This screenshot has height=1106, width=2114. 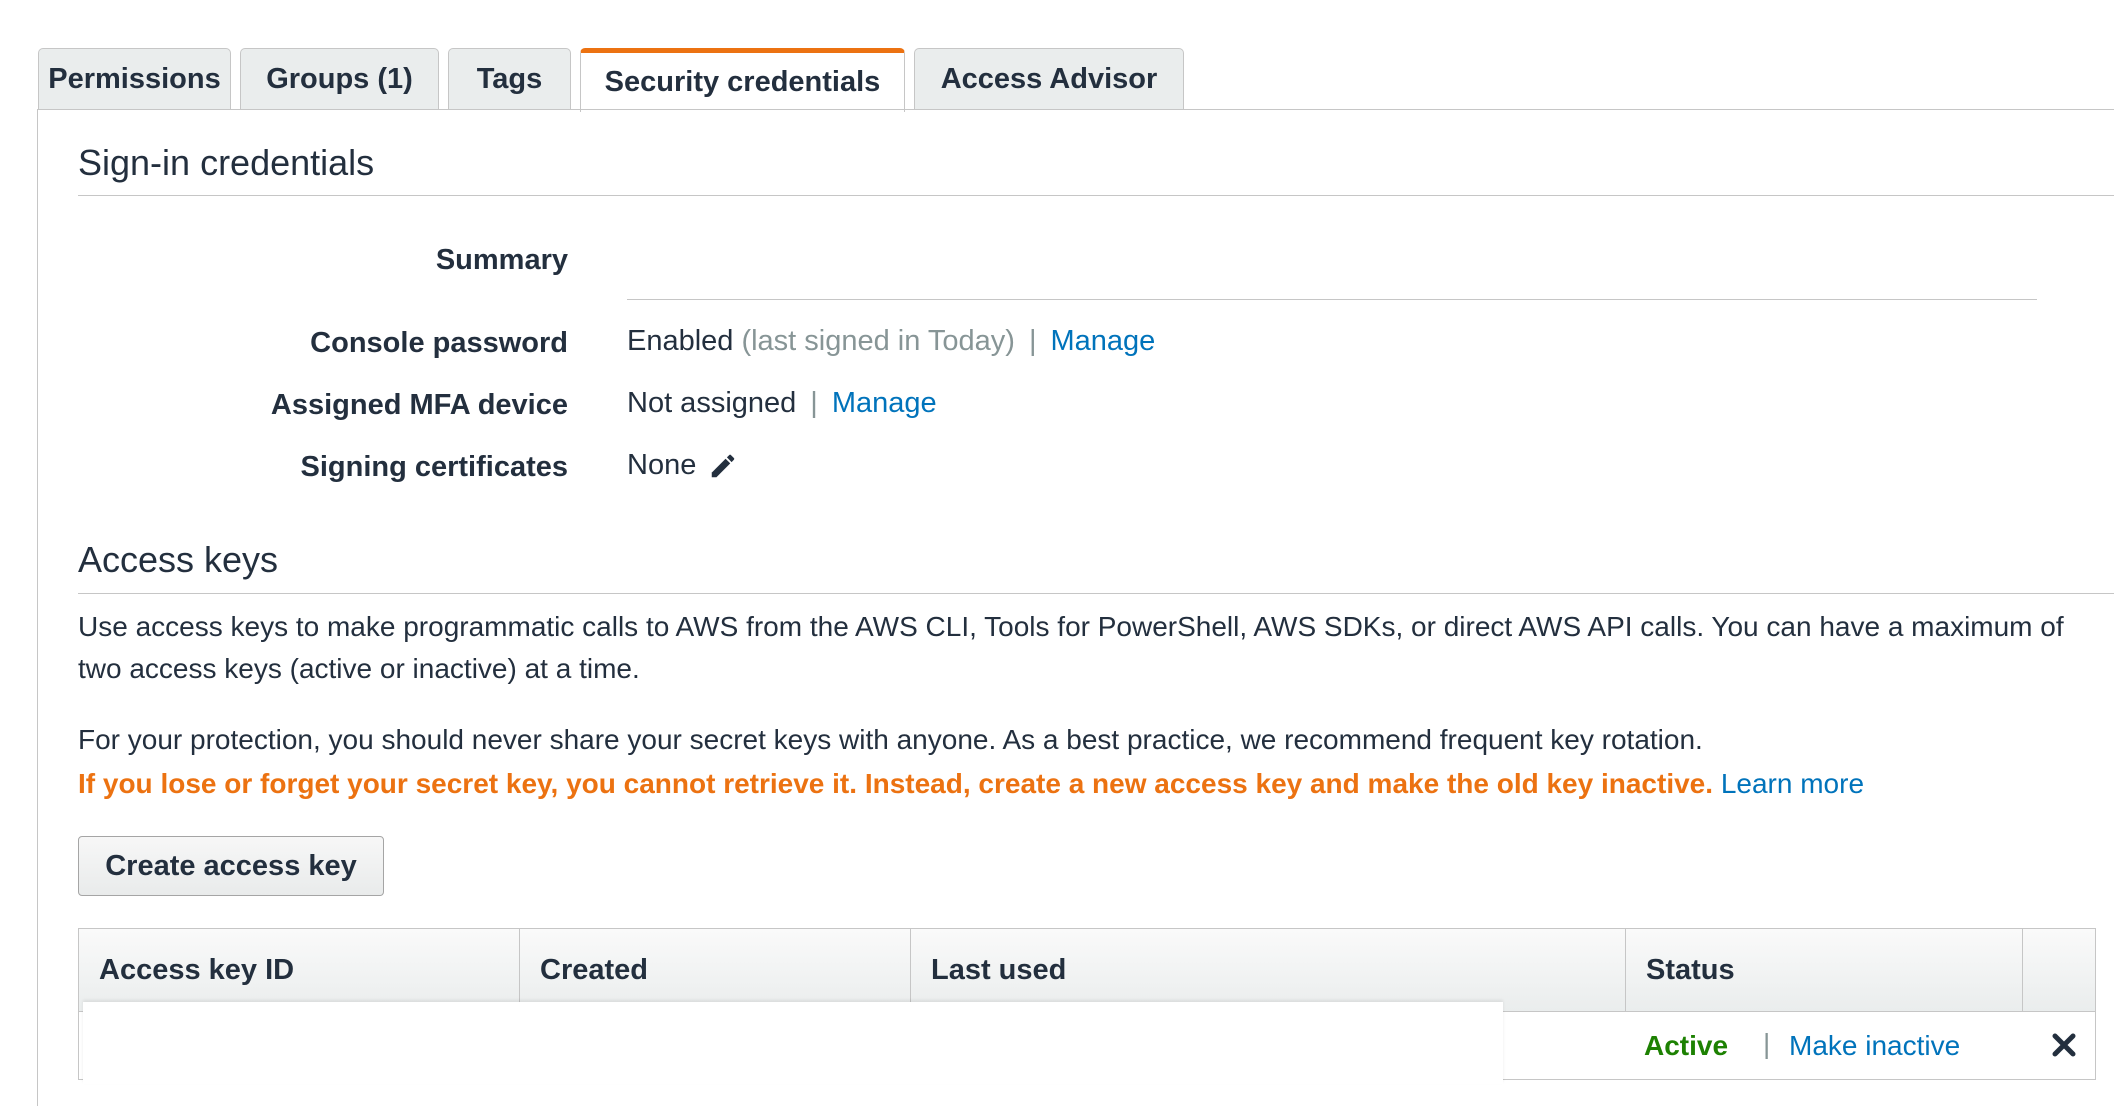 I want to click on manage-mfa-link: Manage, so click(x=884, y=403).